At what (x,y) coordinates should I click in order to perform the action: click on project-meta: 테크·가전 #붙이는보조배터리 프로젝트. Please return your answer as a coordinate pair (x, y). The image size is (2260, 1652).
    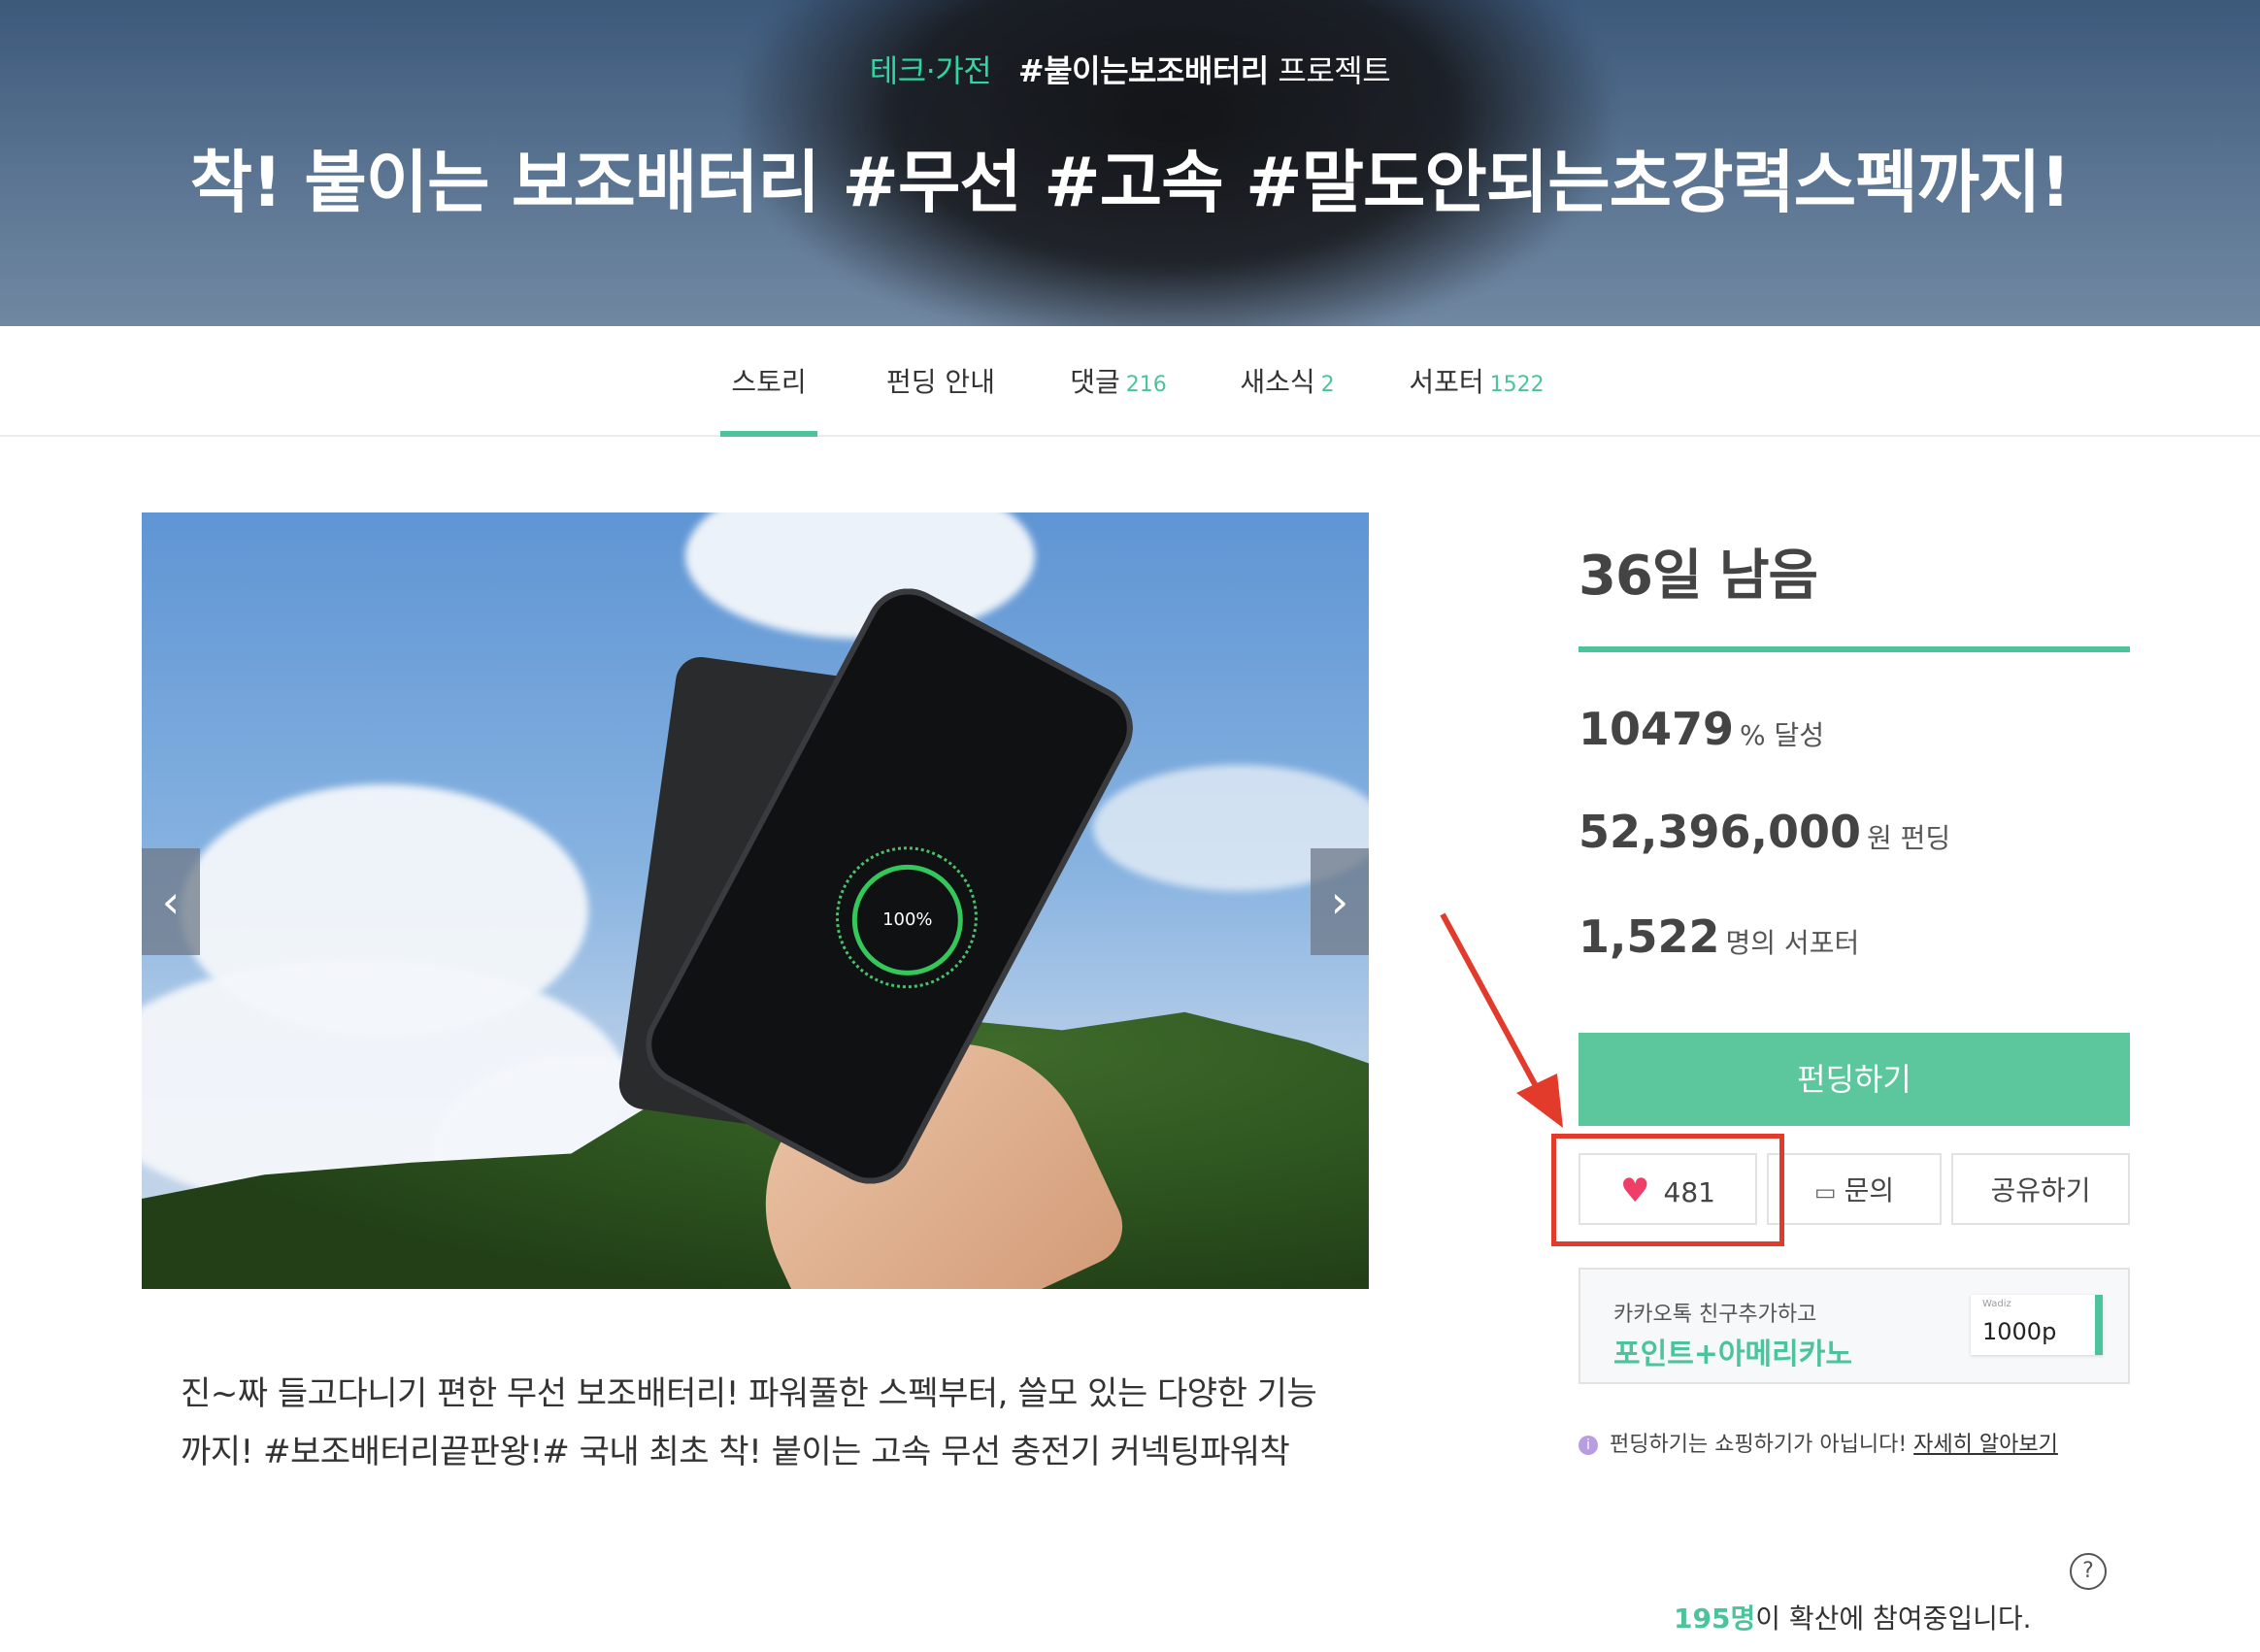
    Looking at the image, I should click on (1130, 69).